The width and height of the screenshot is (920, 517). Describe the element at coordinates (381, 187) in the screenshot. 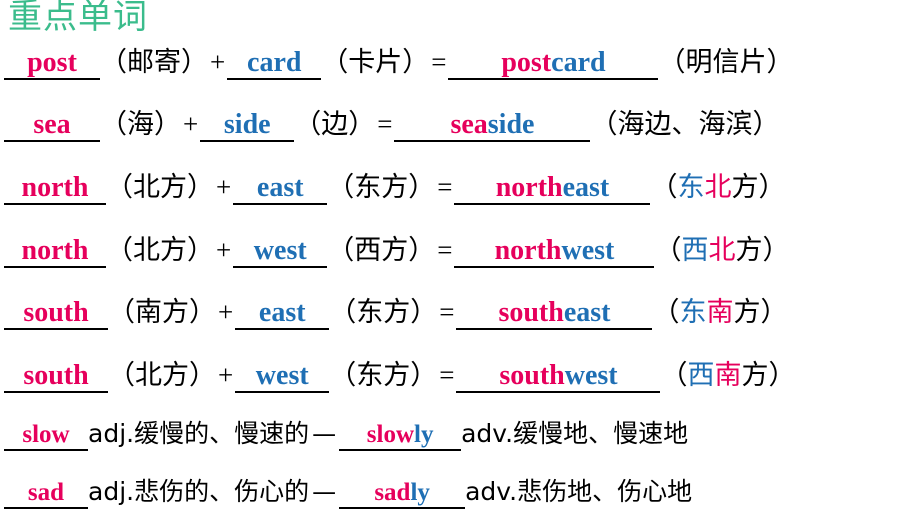

I see `gloss-word2-northeast: （东方）` at that location.